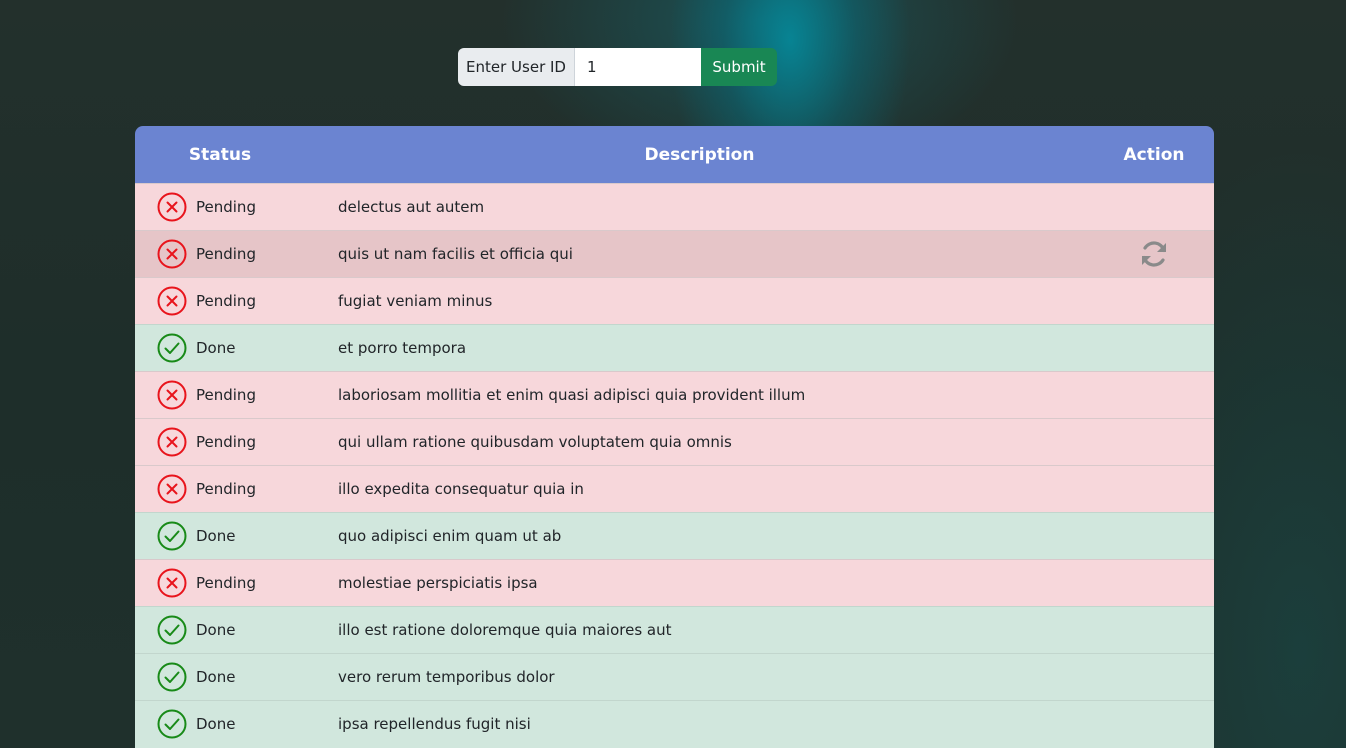 The width and height of the screenshot is (1346, 748). I want to click on description-cell: quis ut nam facilis et officia qui, so click(699, 254).